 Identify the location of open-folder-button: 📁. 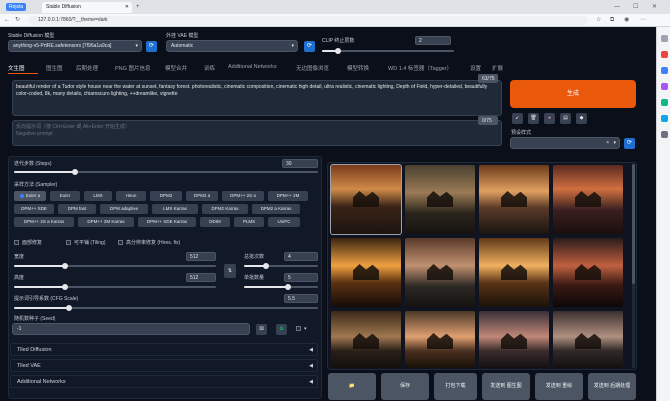
(352, 386).